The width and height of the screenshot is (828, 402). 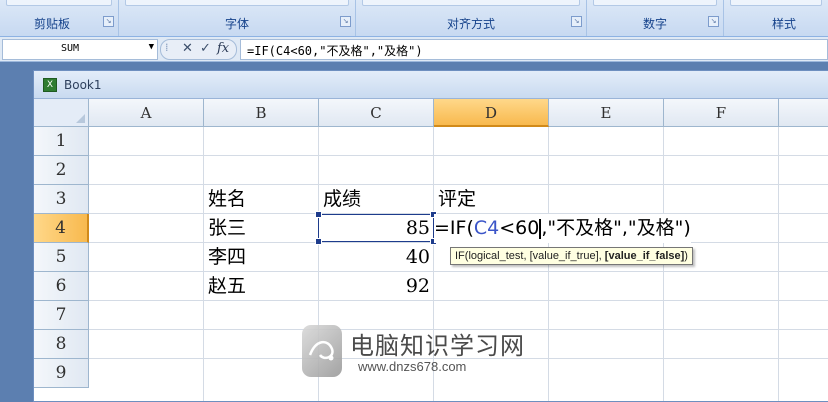 I want to click on column-header-g, so click(x=803, y=113).